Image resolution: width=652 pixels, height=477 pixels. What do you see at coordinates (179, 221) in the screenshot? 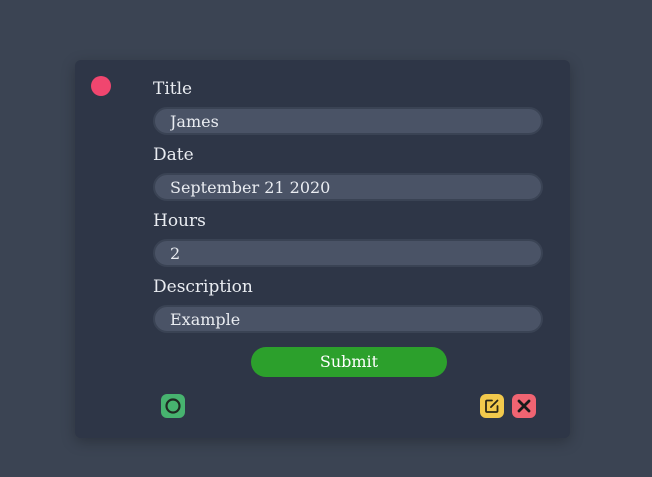
I see `hours-label: Hours` at bounding box center [179, 221].